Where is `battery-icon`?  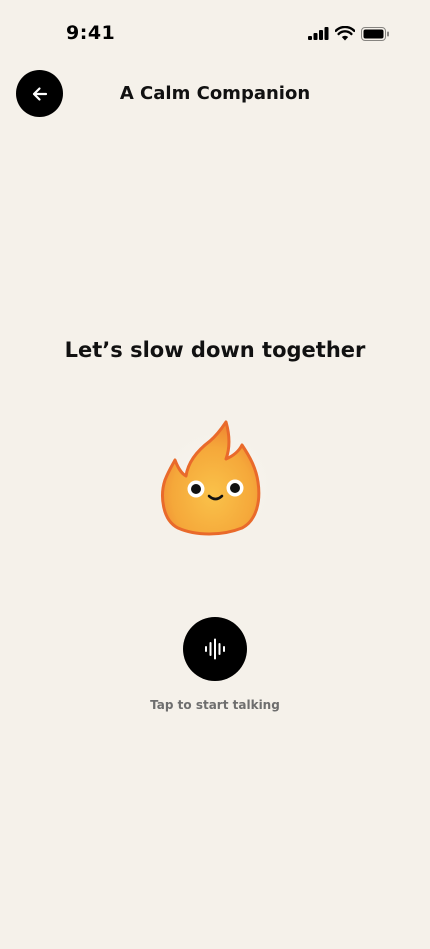
battery-icon is located at coordinates (375, 33).